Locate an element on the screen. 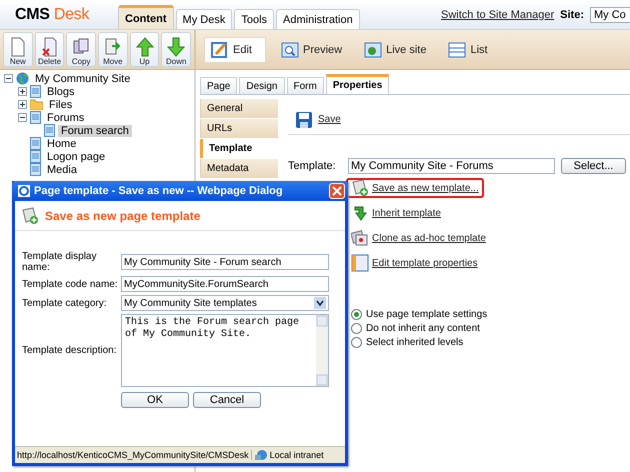  radio-label: Do not inherit any content is located at coordinates (423, 328).